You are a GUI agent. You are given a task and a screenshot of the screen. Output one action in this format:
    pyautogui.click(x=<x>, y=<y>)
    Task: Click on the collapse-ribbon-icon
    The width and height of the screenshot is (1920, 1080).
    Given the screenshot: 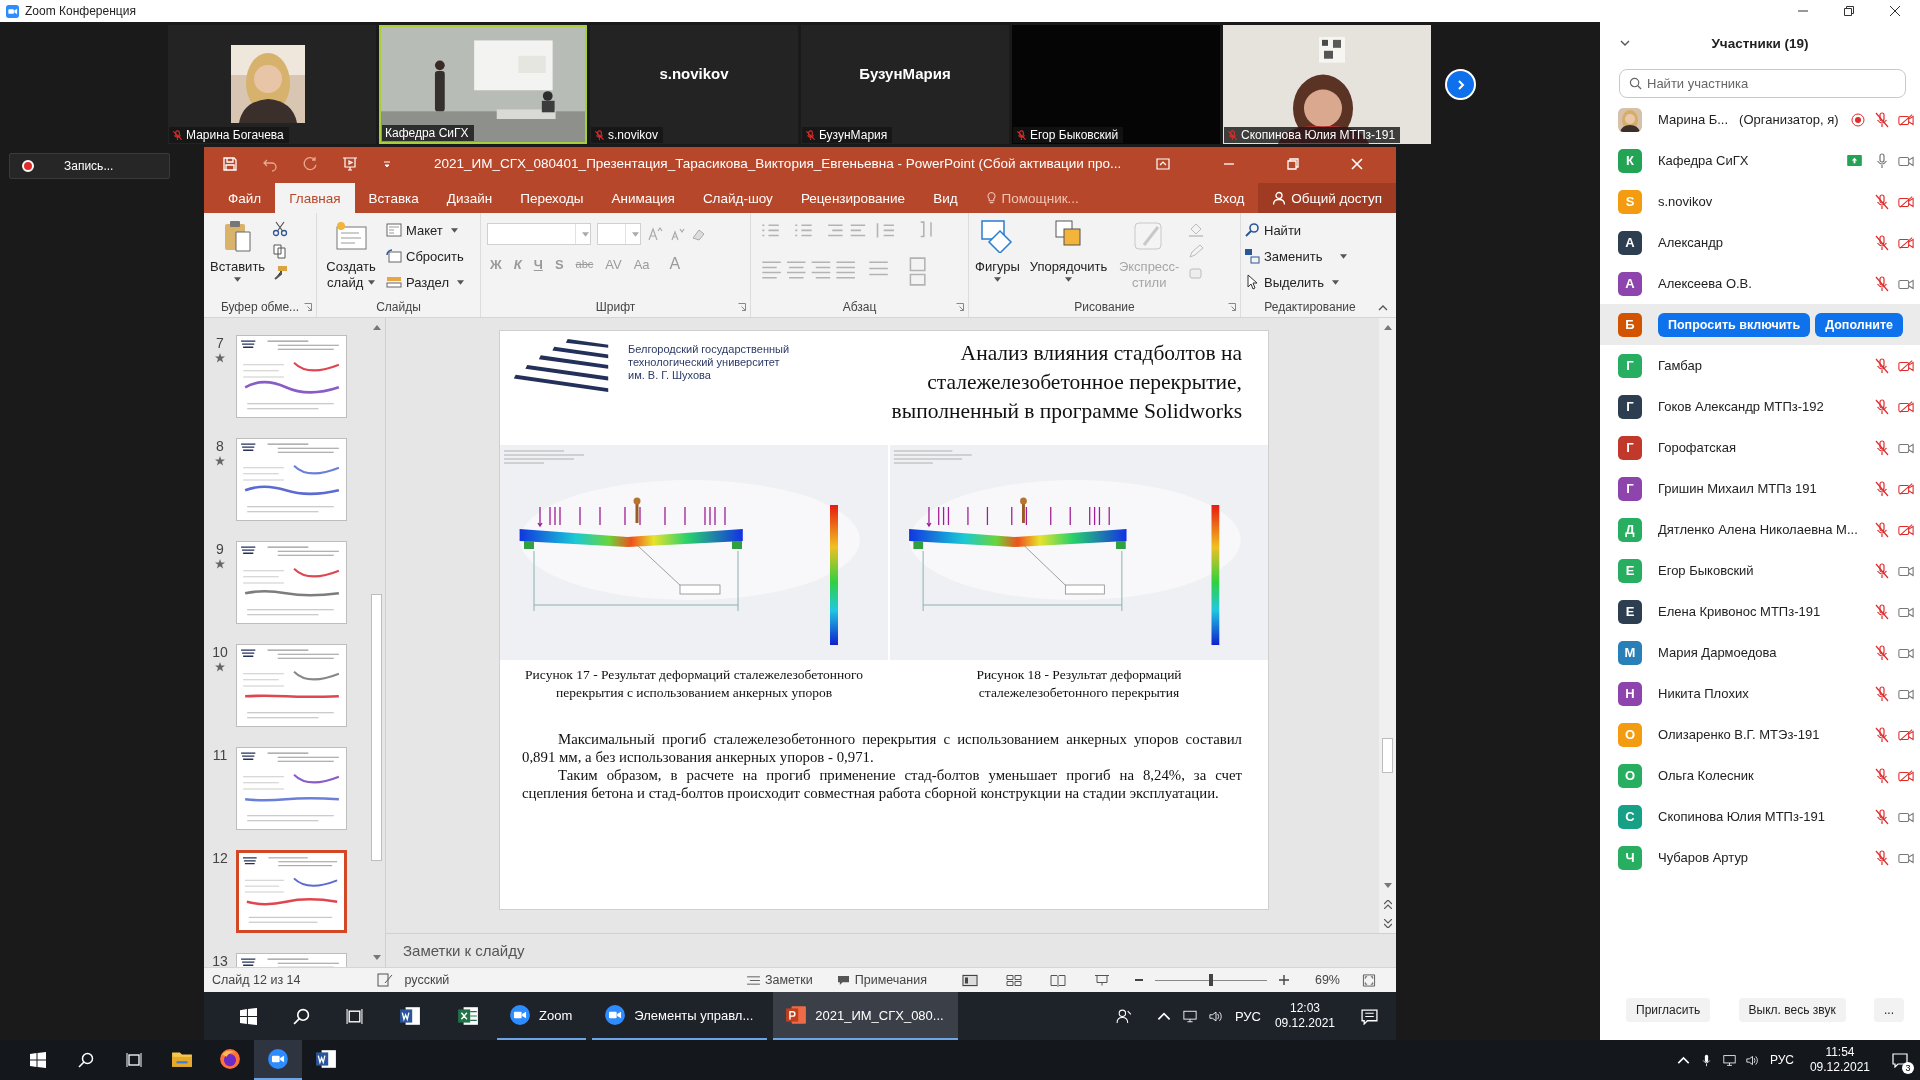 What is the action you would take?
    pyautogui.click(x=1383, y=308)
    